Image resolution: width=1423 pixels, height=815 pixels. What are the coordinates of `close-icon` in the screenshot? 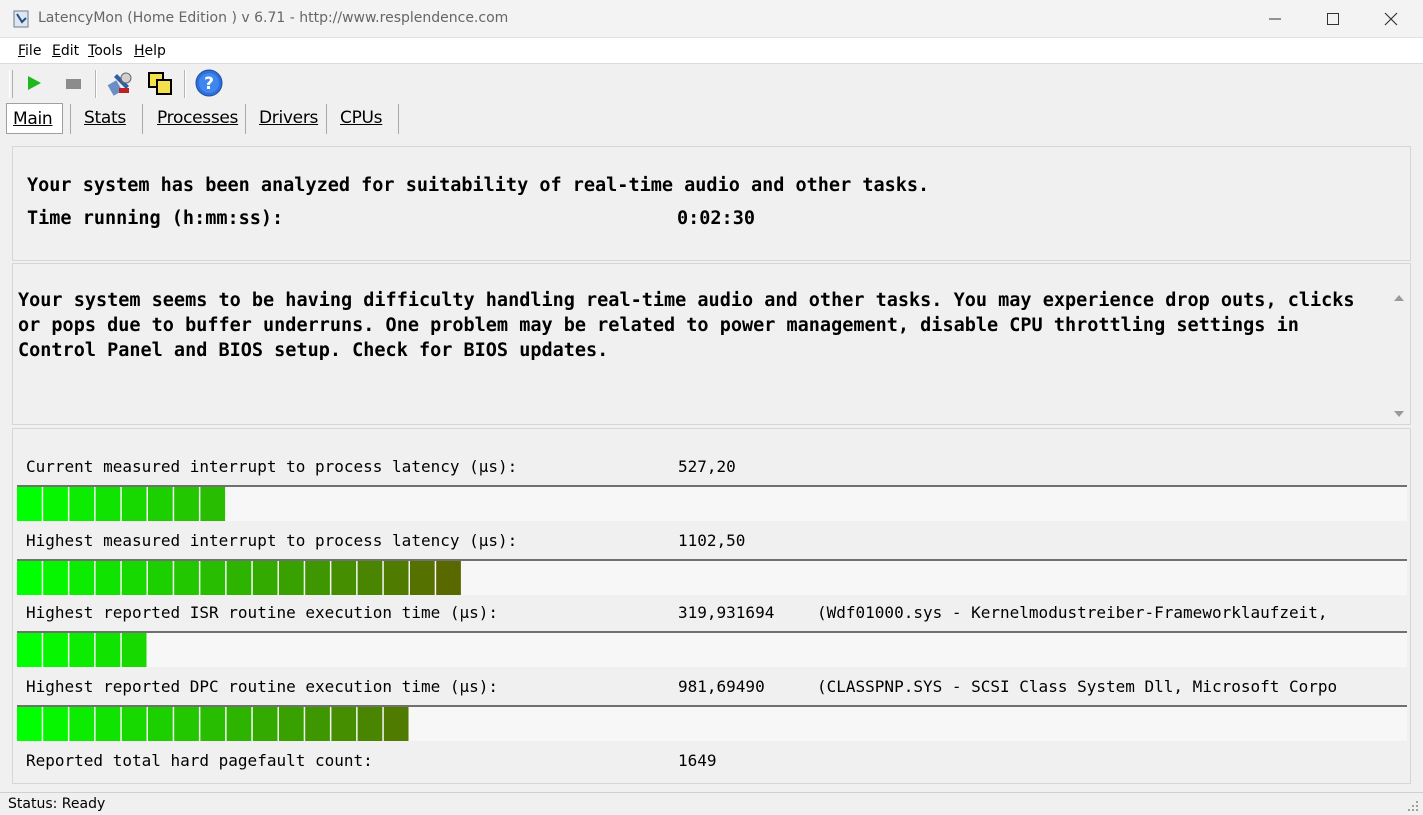 It's located at (1391, 19).